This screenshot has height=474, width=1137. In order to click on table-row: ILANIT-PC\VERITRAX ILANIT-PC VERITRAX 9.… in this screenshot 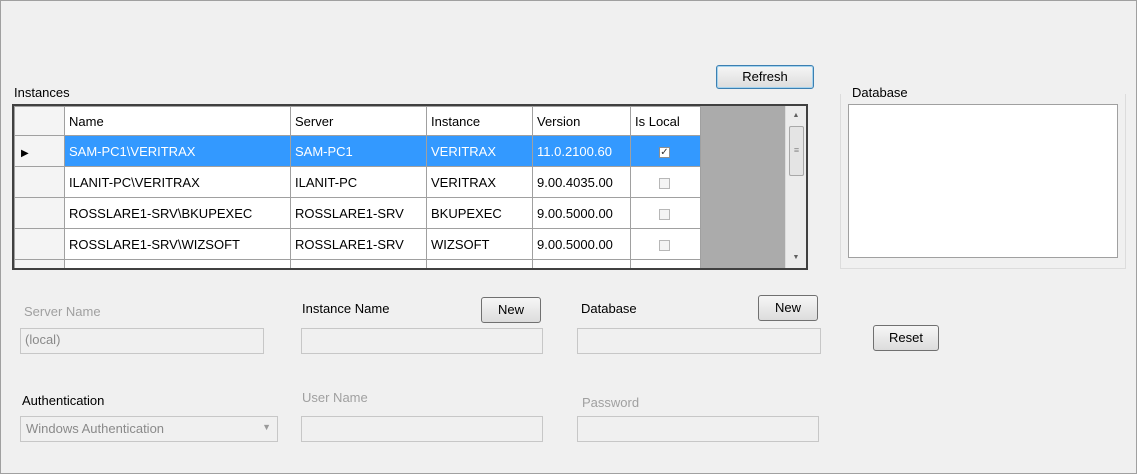, I will do `click(357, 182)`.